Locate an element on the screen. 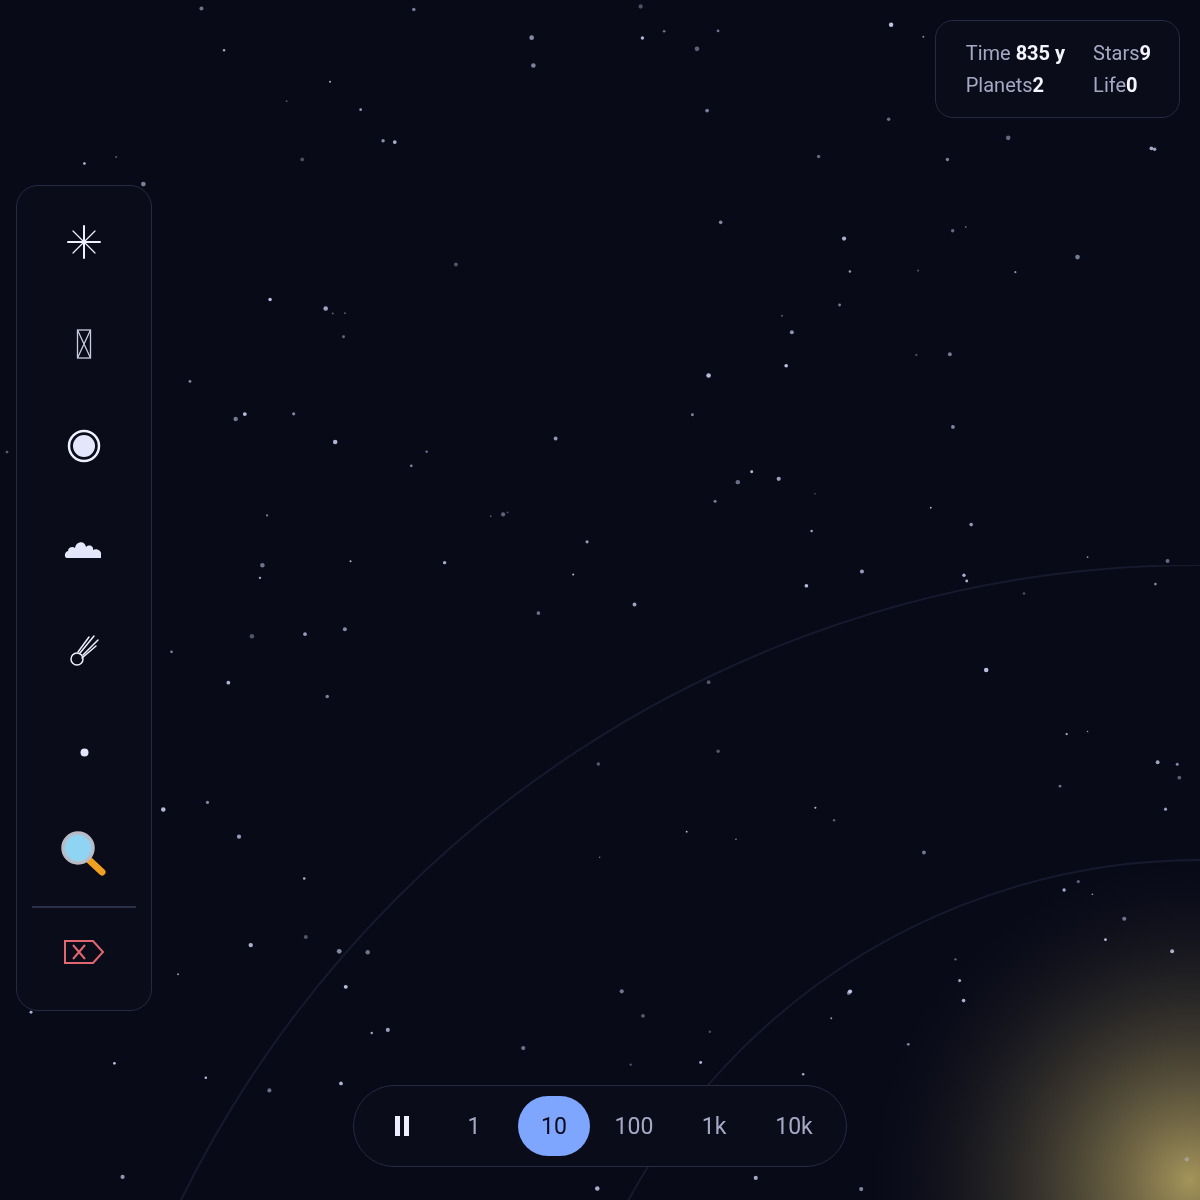 Image resolution: width=1200 pixels, height=1200 pixels. stat-text: Planets2 is located at coordinates (1005, 85).